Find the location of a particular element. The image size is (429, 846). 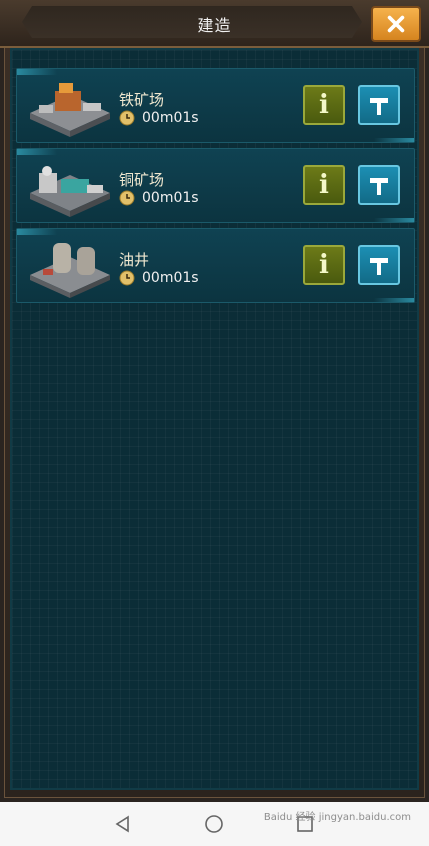

header-bar: 建造 is located at coordinates (214, 24).